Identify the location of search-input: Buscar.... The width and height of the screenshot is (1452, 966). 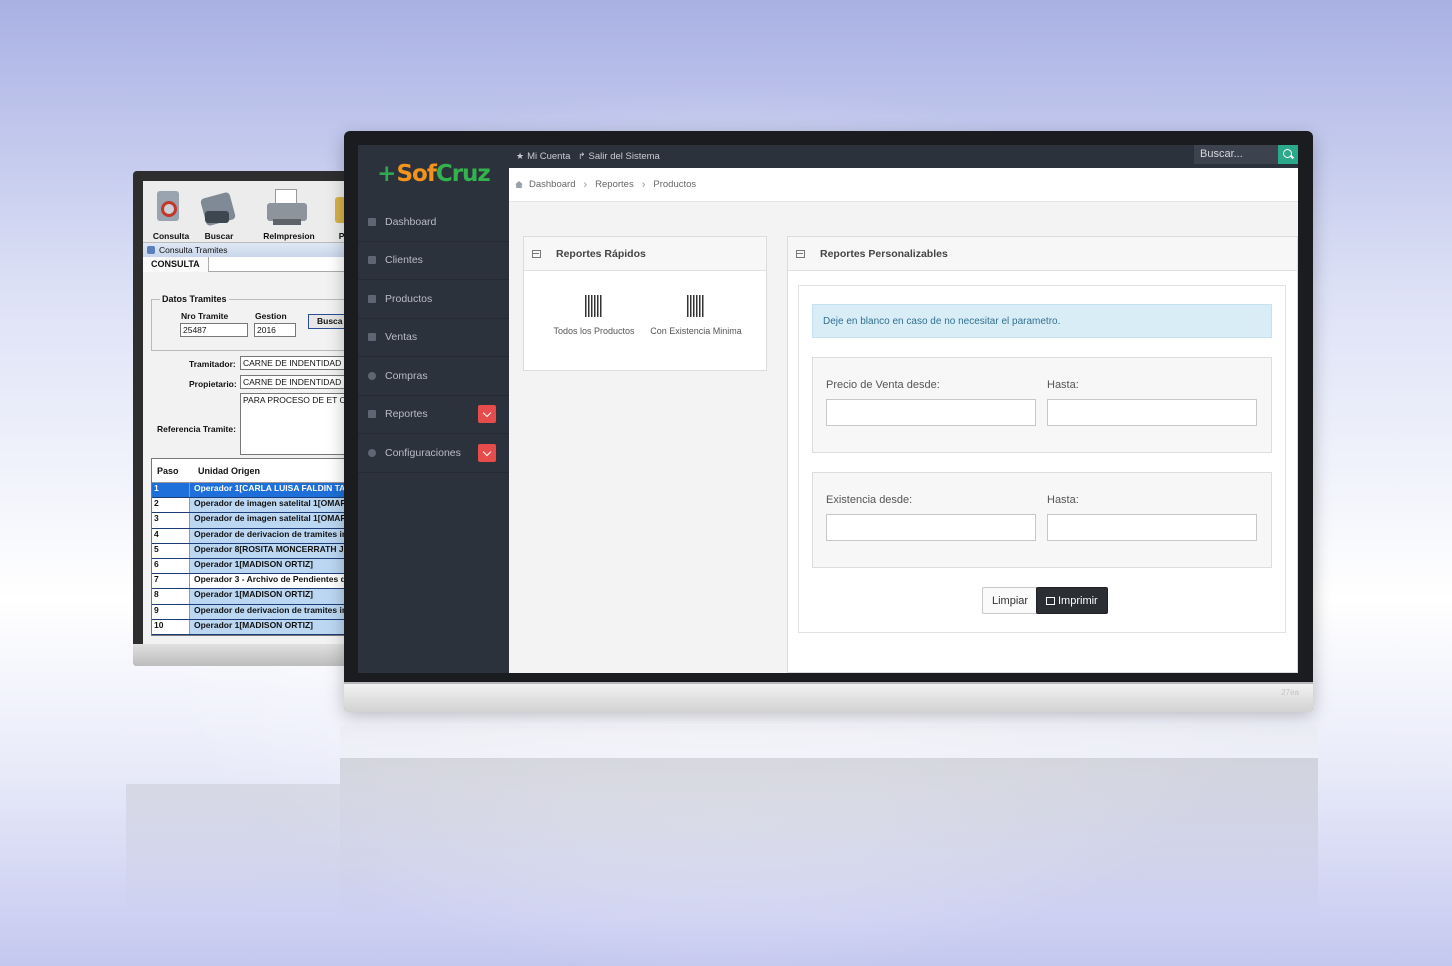
(1236, 154).